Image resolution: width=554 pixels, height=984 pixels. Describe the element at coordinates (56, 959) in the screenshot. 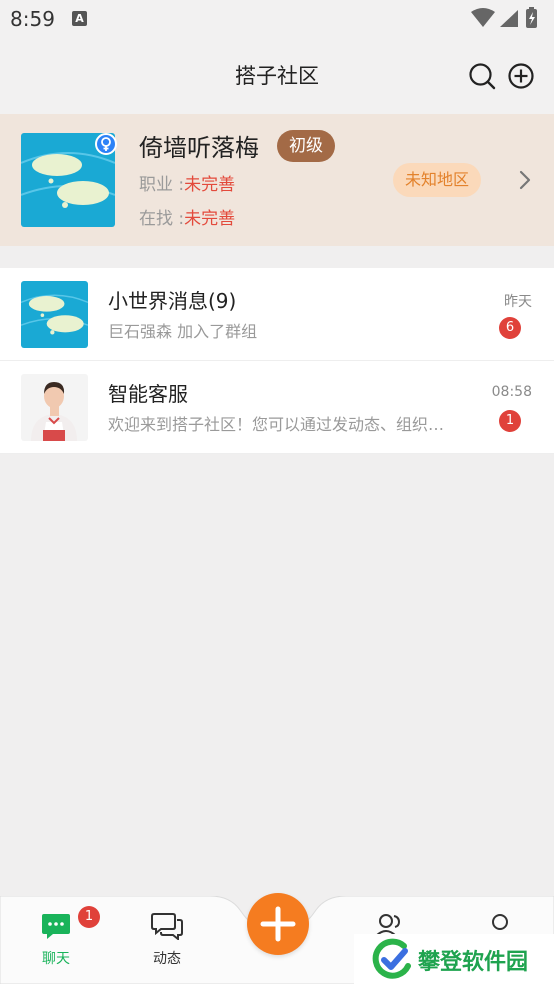

I see `tab-chat-label: 聊天` at that location.